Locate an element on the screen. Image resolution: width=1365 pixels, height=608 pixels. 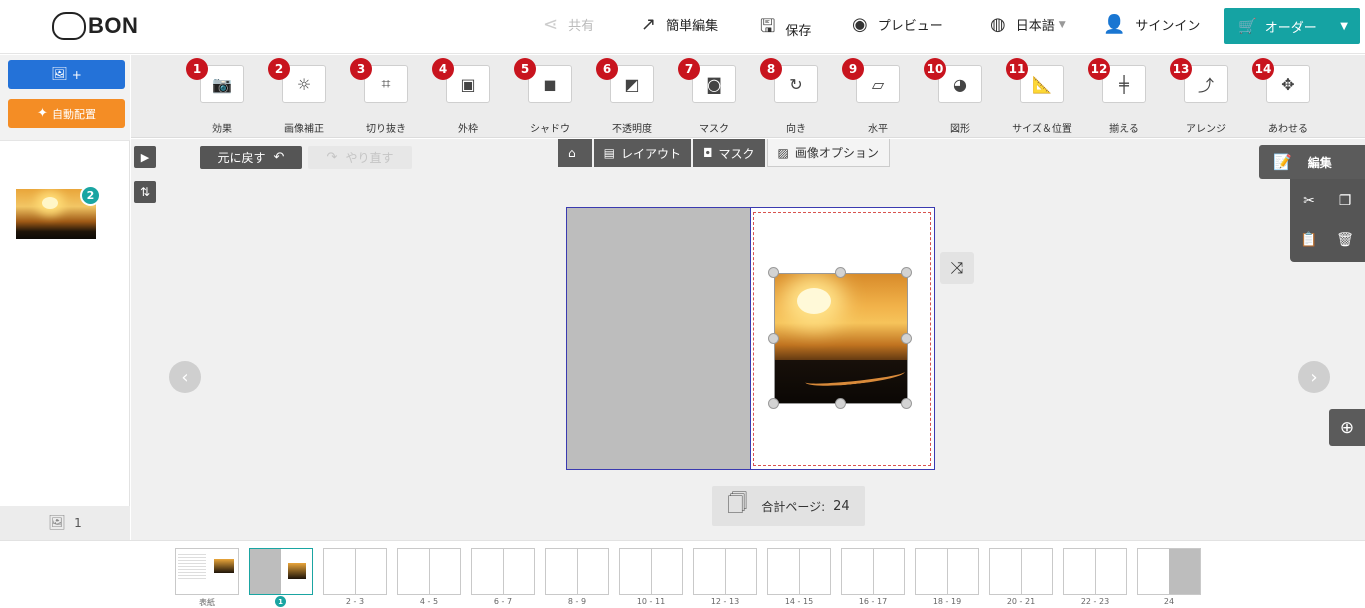
left-page is located at coordinates (659, 338).